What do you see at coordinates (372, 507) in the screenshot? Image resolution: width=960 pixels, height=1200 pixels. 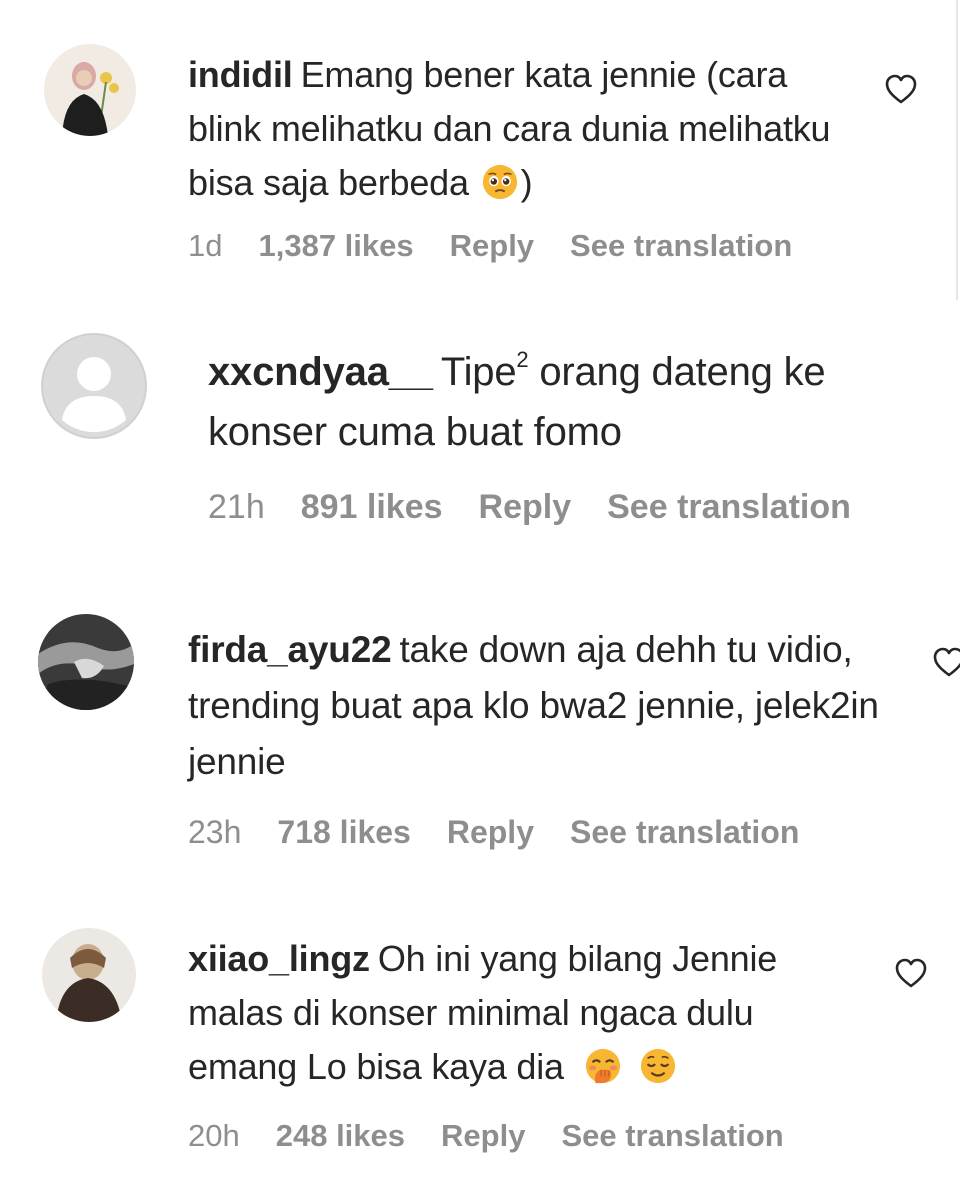 I see `comment-likes: 891 likes` at bounding box center [372, 507].